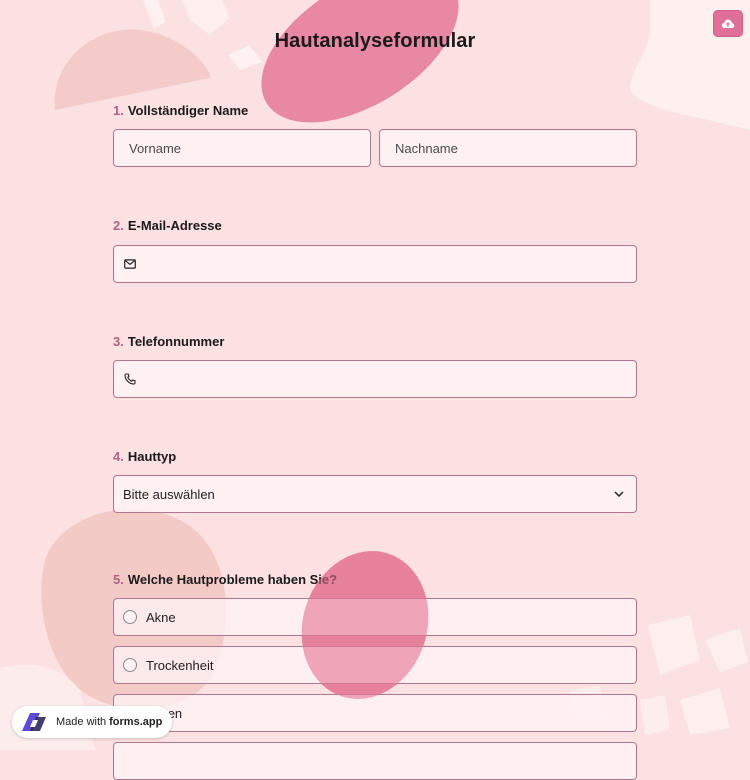 Image resolution: width=750 pixels, height=780 pixels. What do you see at coordinates (118, 225) in the screenshot?
I see `question-number: 2.` at bounding box center [118, 225].